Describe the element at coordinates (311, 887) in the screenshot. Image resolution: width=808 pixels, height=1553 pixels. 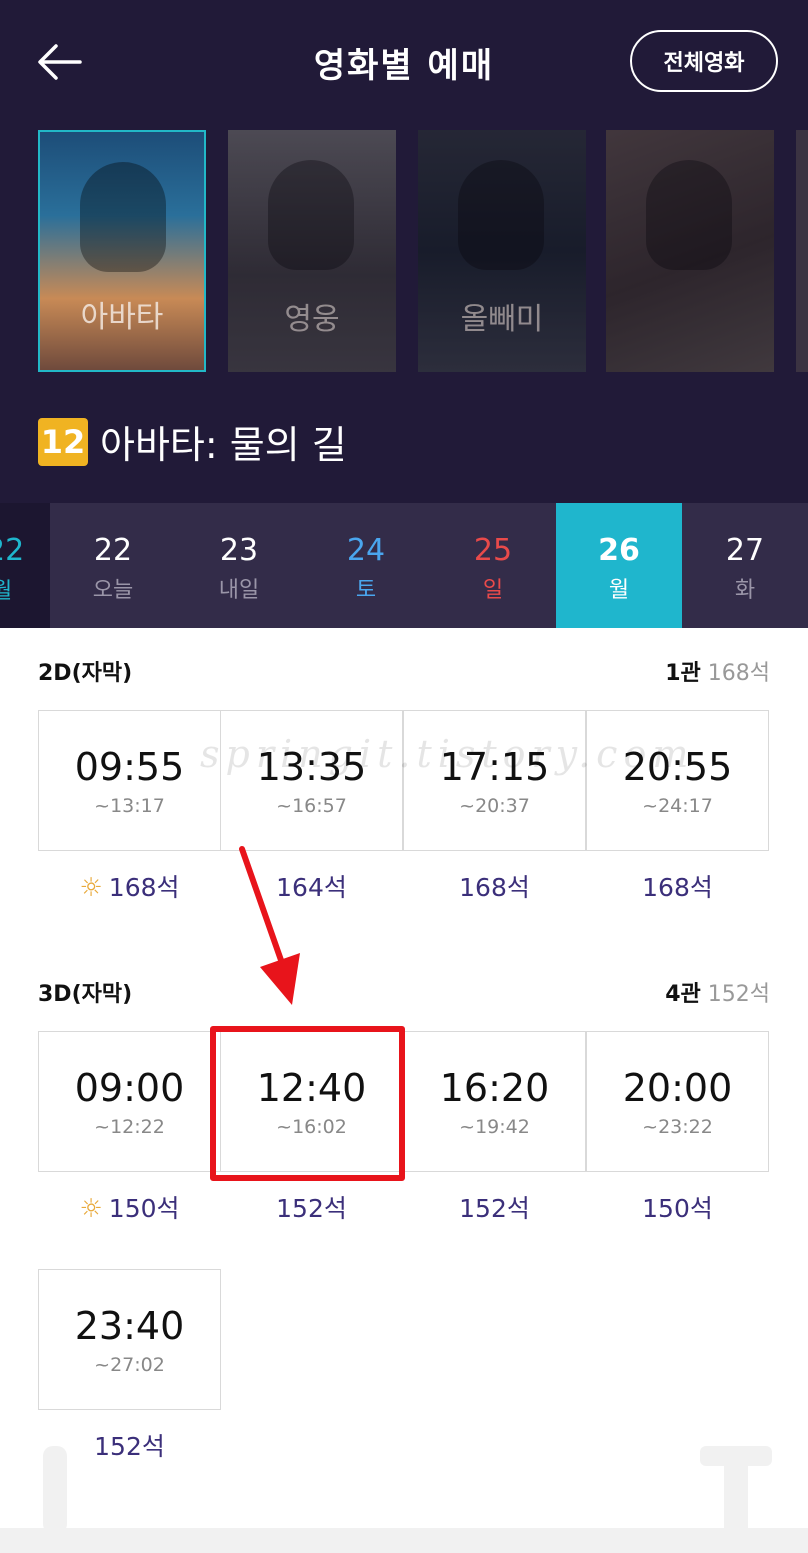
I see `seat-count: 164석` at that location.